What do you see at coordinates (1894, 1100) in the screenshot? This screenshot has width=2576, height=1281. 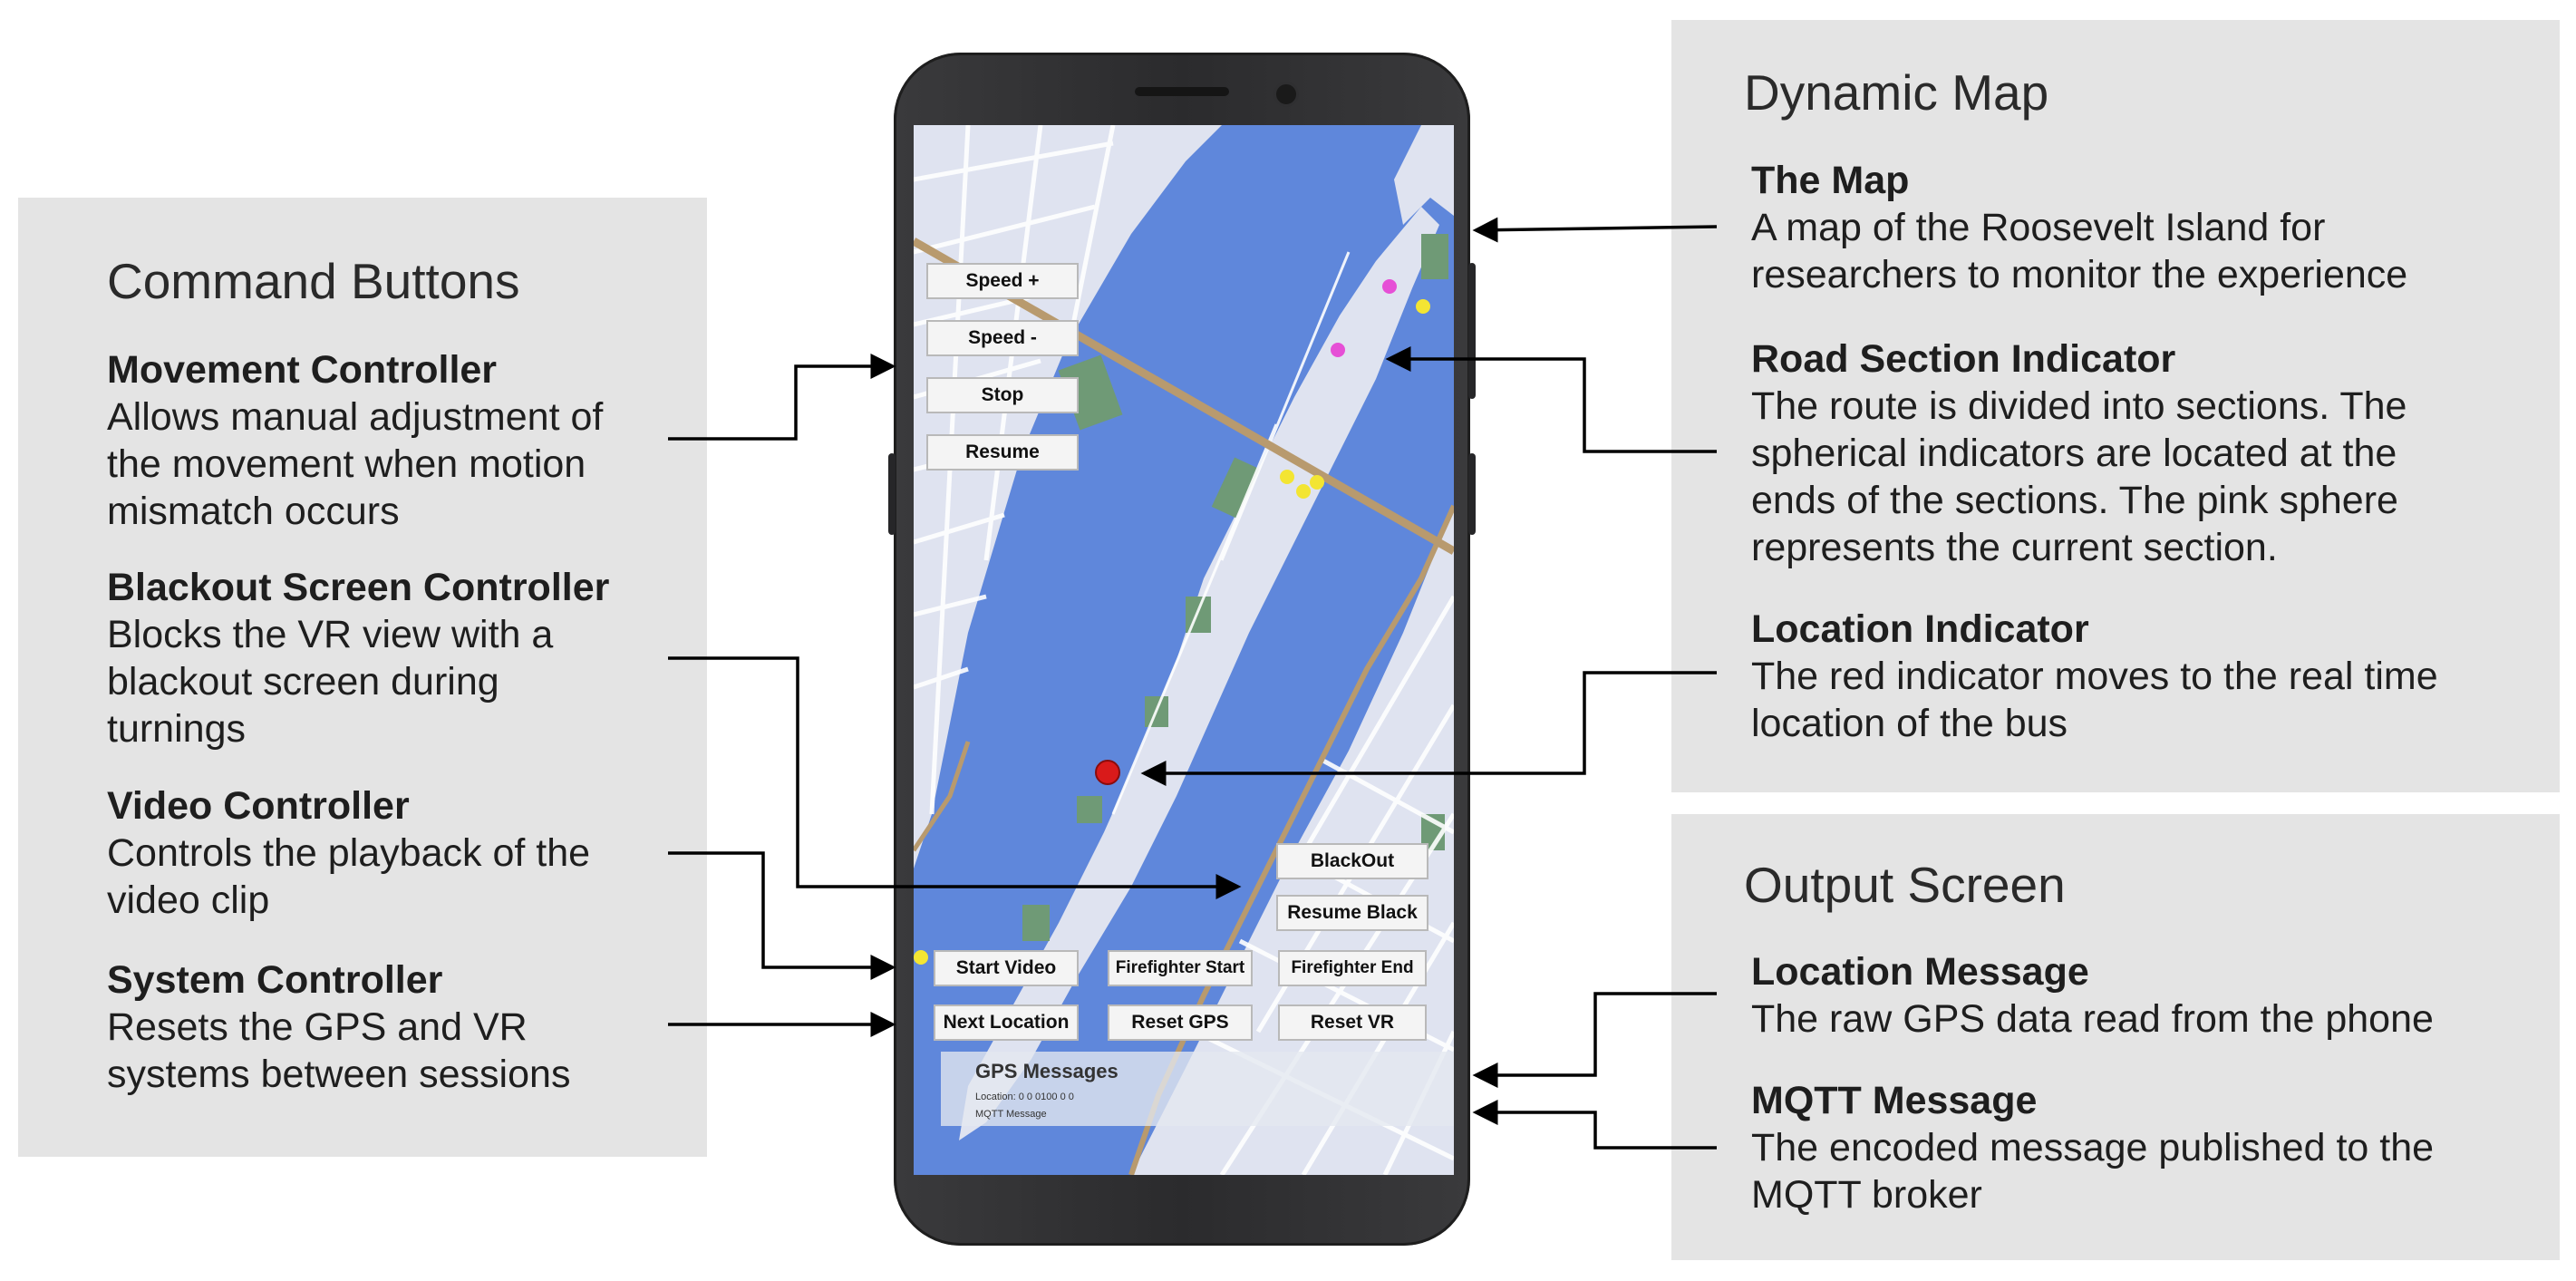 I see `mqtt-message-title: MQTT Message` at bounding box center [1894, 1100].